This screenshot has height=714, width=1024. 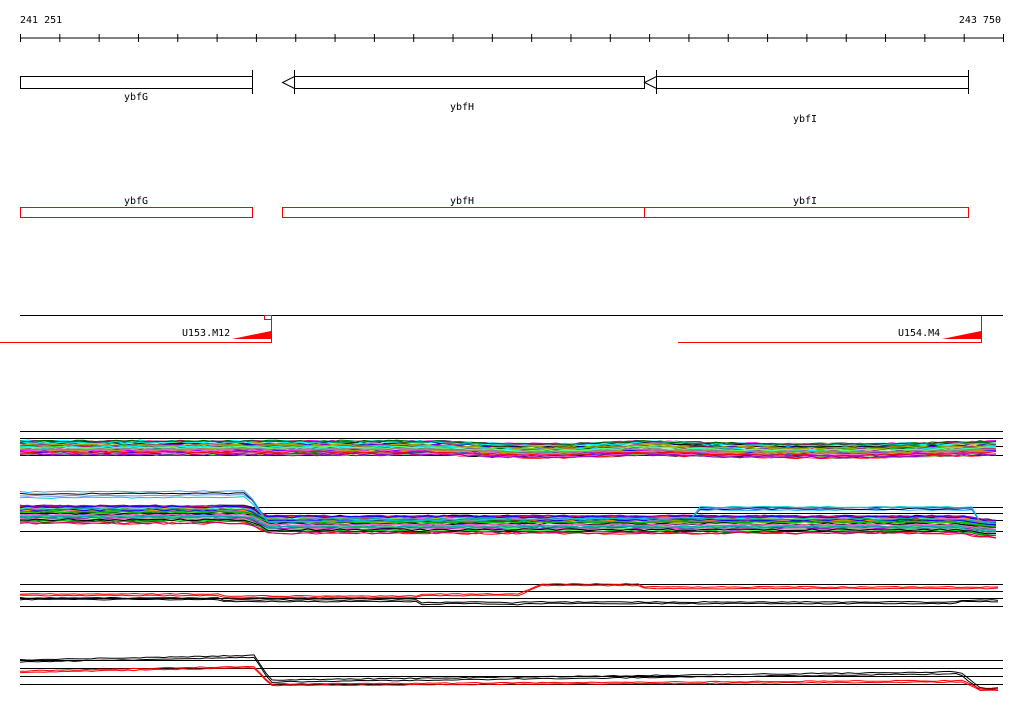 What do you see at coordinates (512, 28) in the screenshot?
I see `coordinate-ruler: 241 251 243 750` at bounding box center [512, 28].